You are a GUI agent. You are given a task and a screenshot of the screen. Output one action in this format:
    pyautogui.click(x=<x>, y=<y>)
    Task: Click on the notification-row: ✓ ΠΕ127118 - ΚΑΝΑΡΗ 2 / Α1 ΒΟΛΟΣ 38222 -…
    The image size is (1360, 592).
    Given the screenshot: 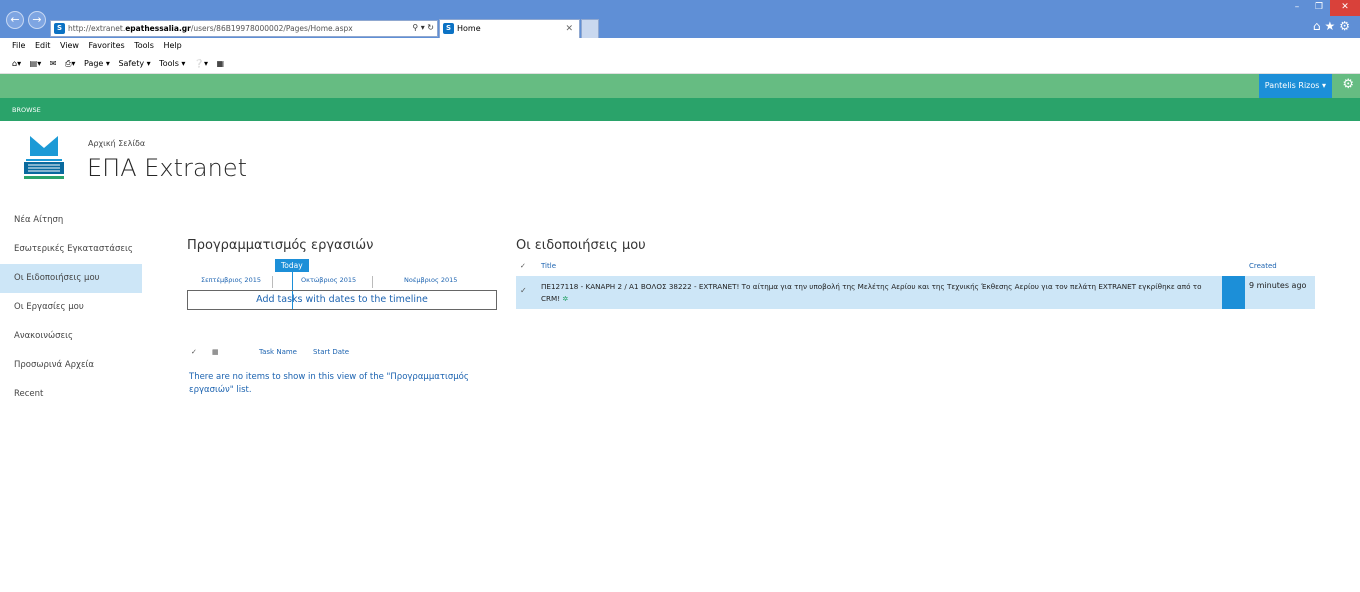 What is the action you would take?
    pyautogui.click(x=915, y=292)
    